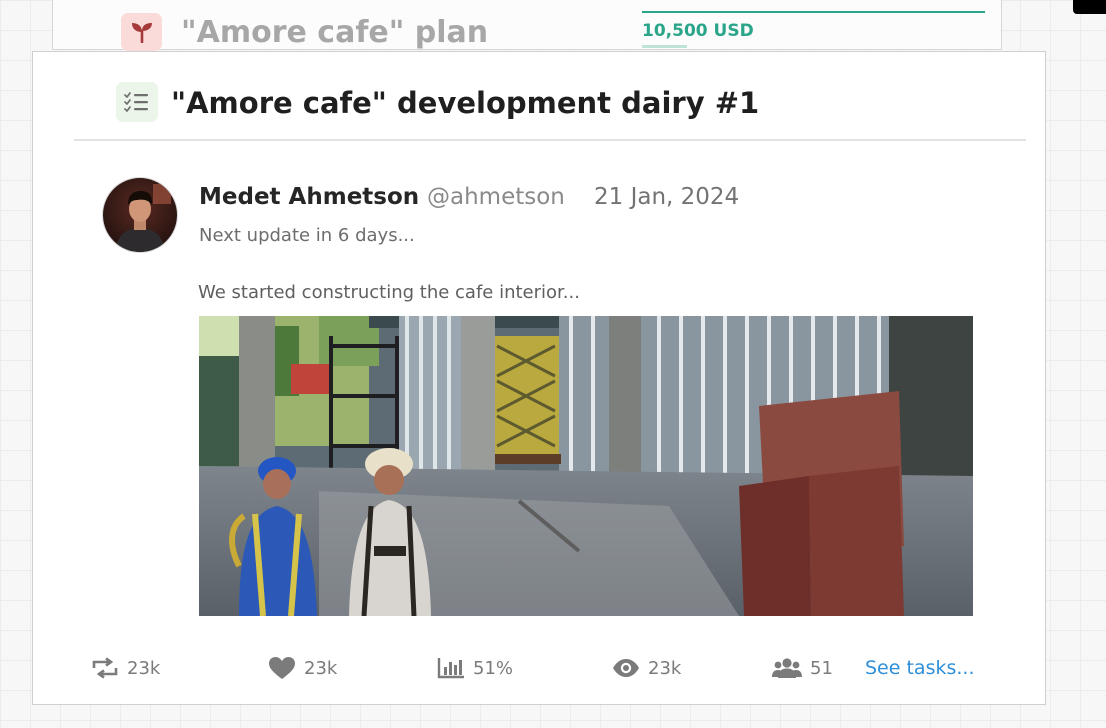 This screenshot has width=1106, height=728. I want to click on repost-icon, so click(105, 668).